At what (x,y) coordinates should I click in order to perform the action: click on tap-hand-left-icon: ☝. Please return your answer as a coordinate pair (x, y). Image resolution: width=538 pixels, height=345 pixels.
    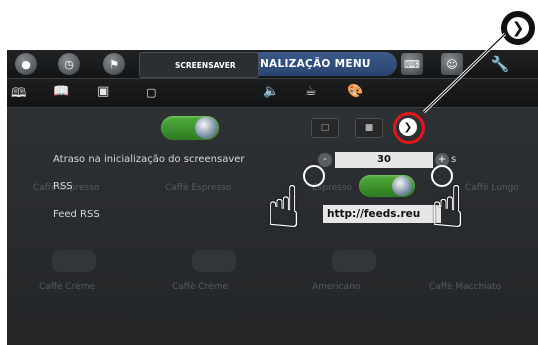
    Looking at the image, I should click on (284, 207).